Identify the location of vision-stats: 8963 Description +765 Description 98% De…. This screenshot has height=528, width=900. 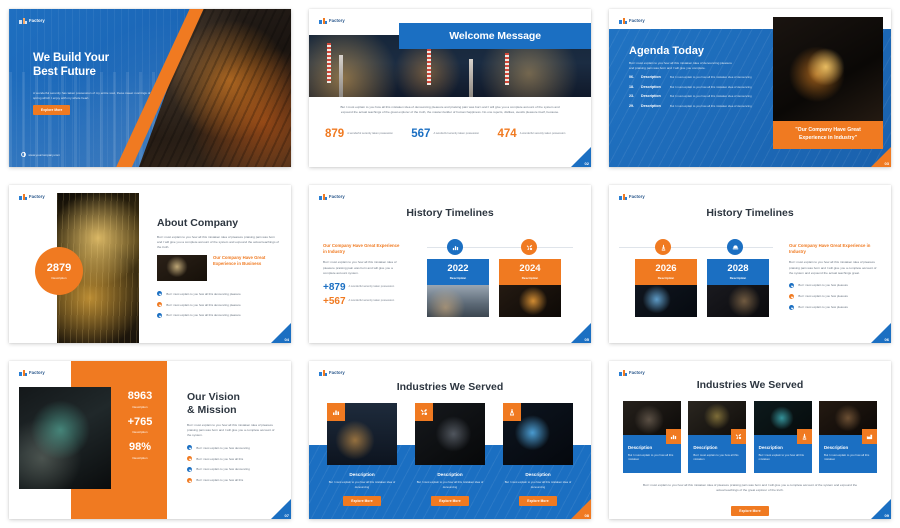
(140, 429).